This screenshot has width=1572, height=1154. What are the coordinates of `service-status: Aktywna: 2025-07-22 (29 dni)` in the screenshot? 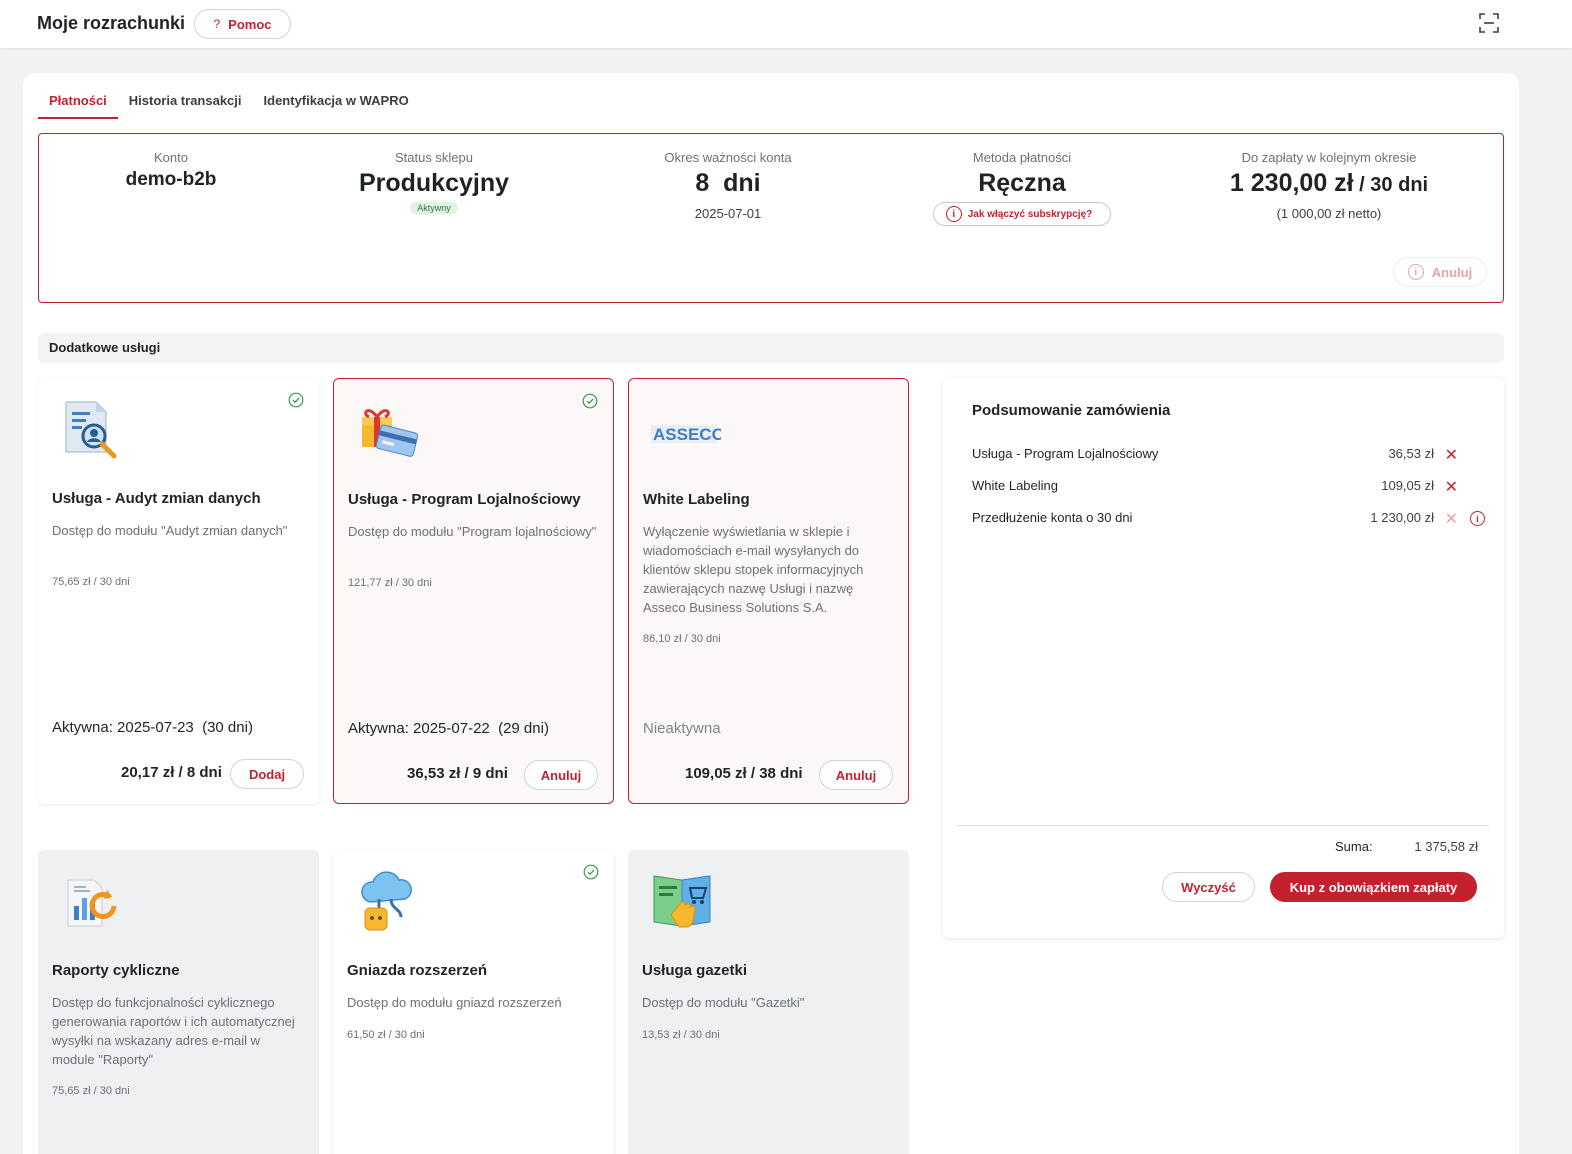 It's located at (448, 728).